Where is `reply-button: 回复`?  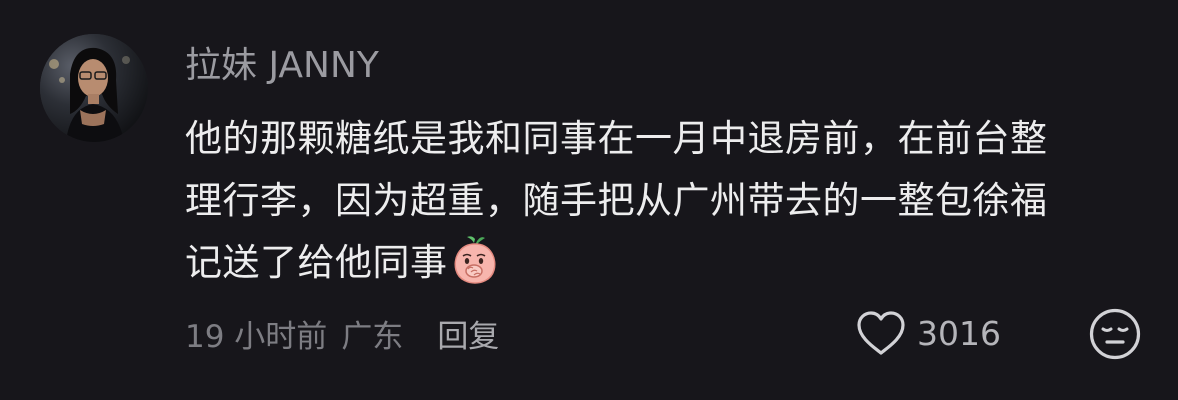 reply-button: 回复 is located at coordinates (468, 333).